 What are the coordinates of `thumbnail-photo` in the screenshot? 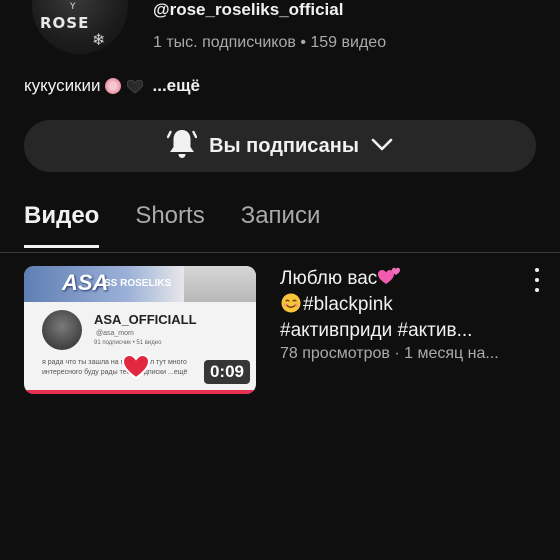 It's located at (220, 284).